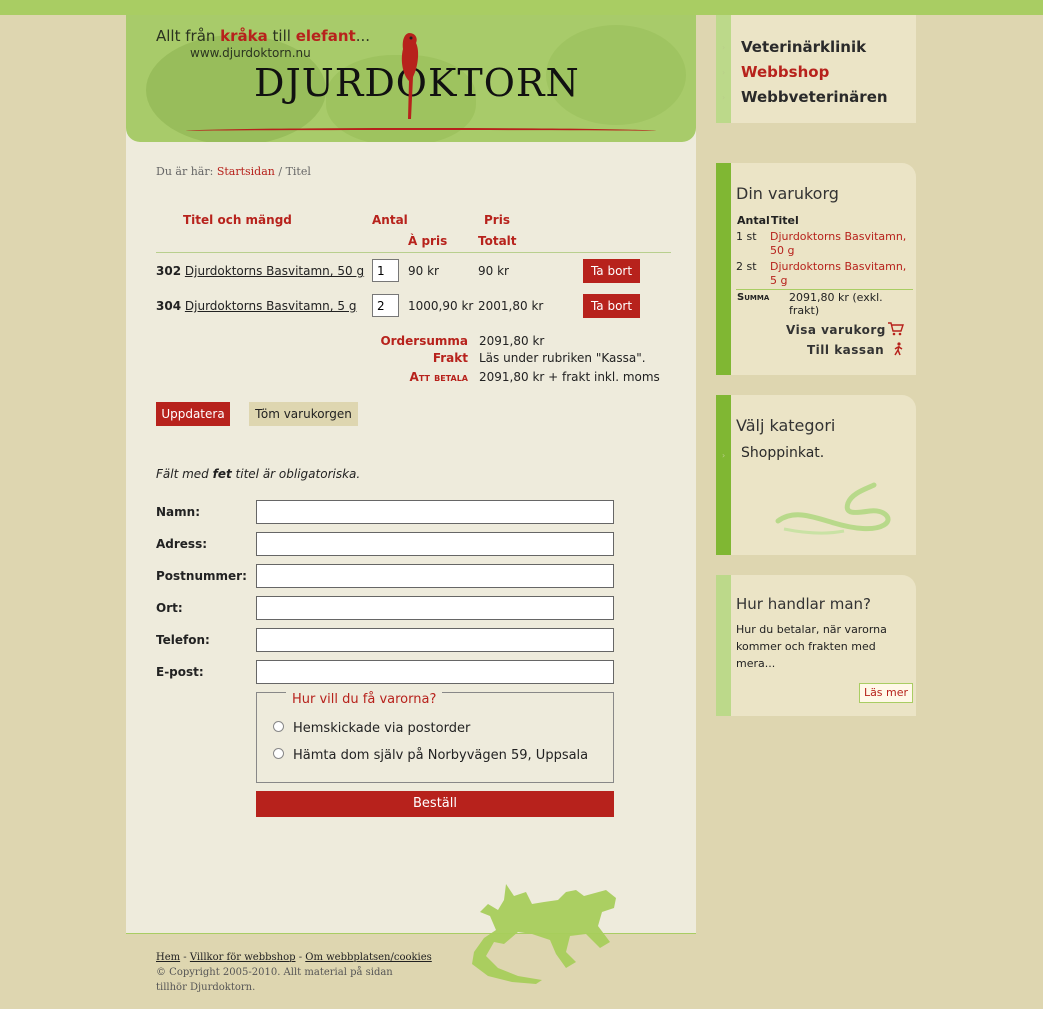  I want to click on cart-item-link: Djurdoktorns Basvitamn, 50 g, so click(842, 244).